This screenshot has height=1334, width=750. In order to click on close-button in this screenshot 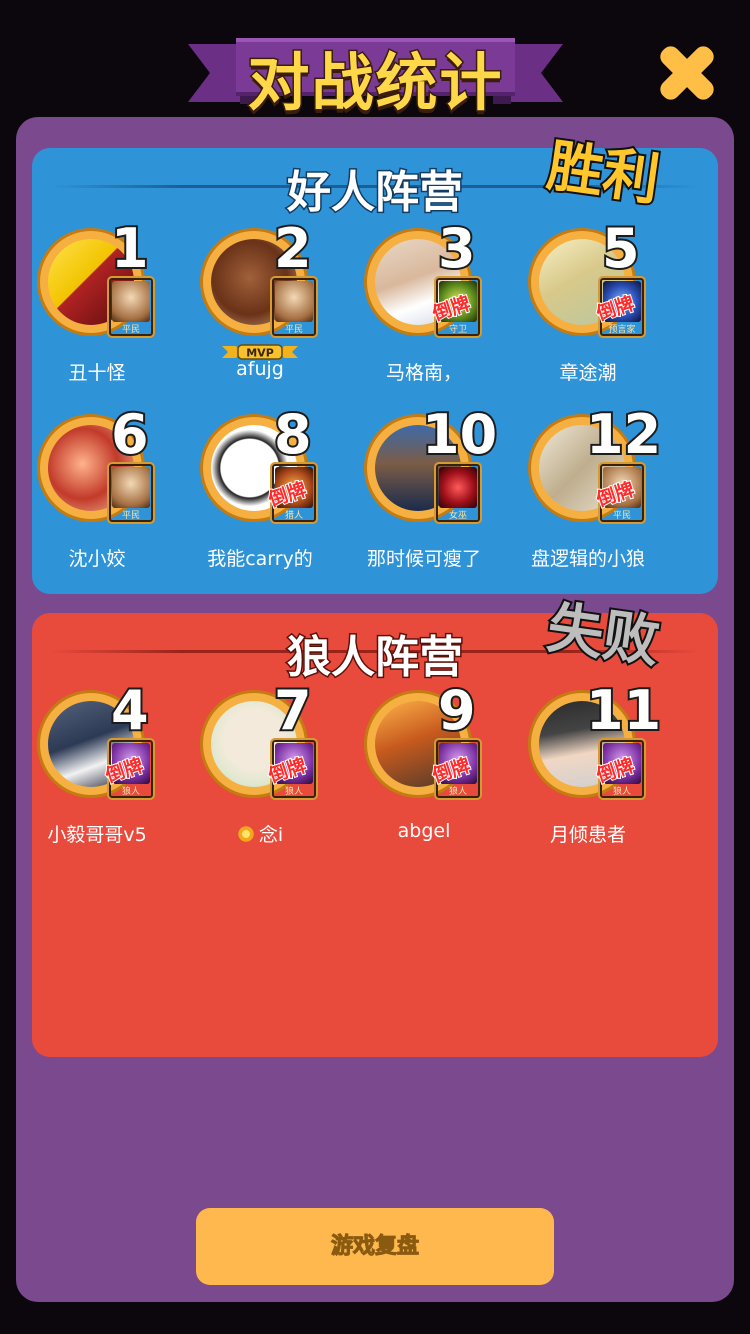, I will do `click(687, 73)`.